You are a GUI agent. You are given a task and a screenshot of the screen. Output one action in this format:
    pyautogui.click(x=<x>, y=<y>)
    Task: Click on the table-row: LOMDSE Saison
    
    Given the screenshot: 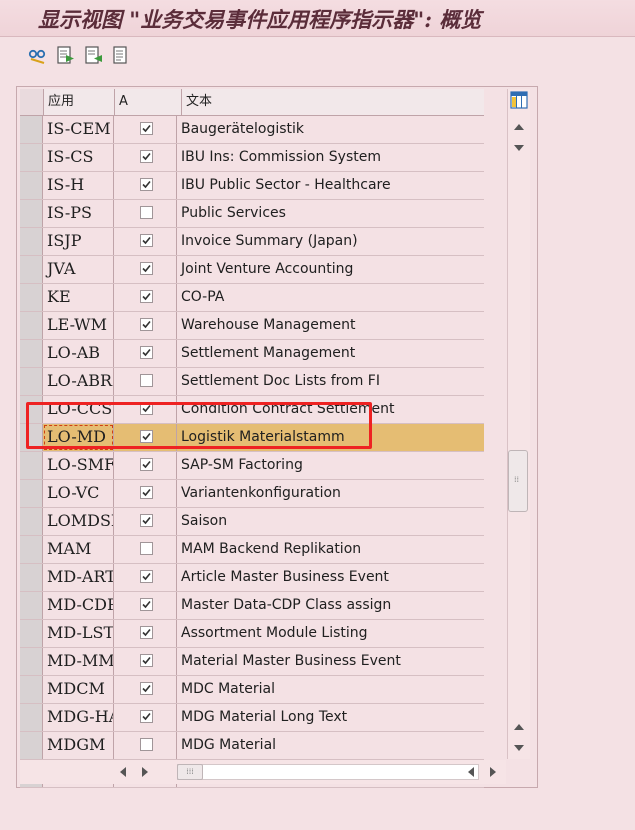 What is the action you would take?
    pyautogui.click(x=252, y=522)
    